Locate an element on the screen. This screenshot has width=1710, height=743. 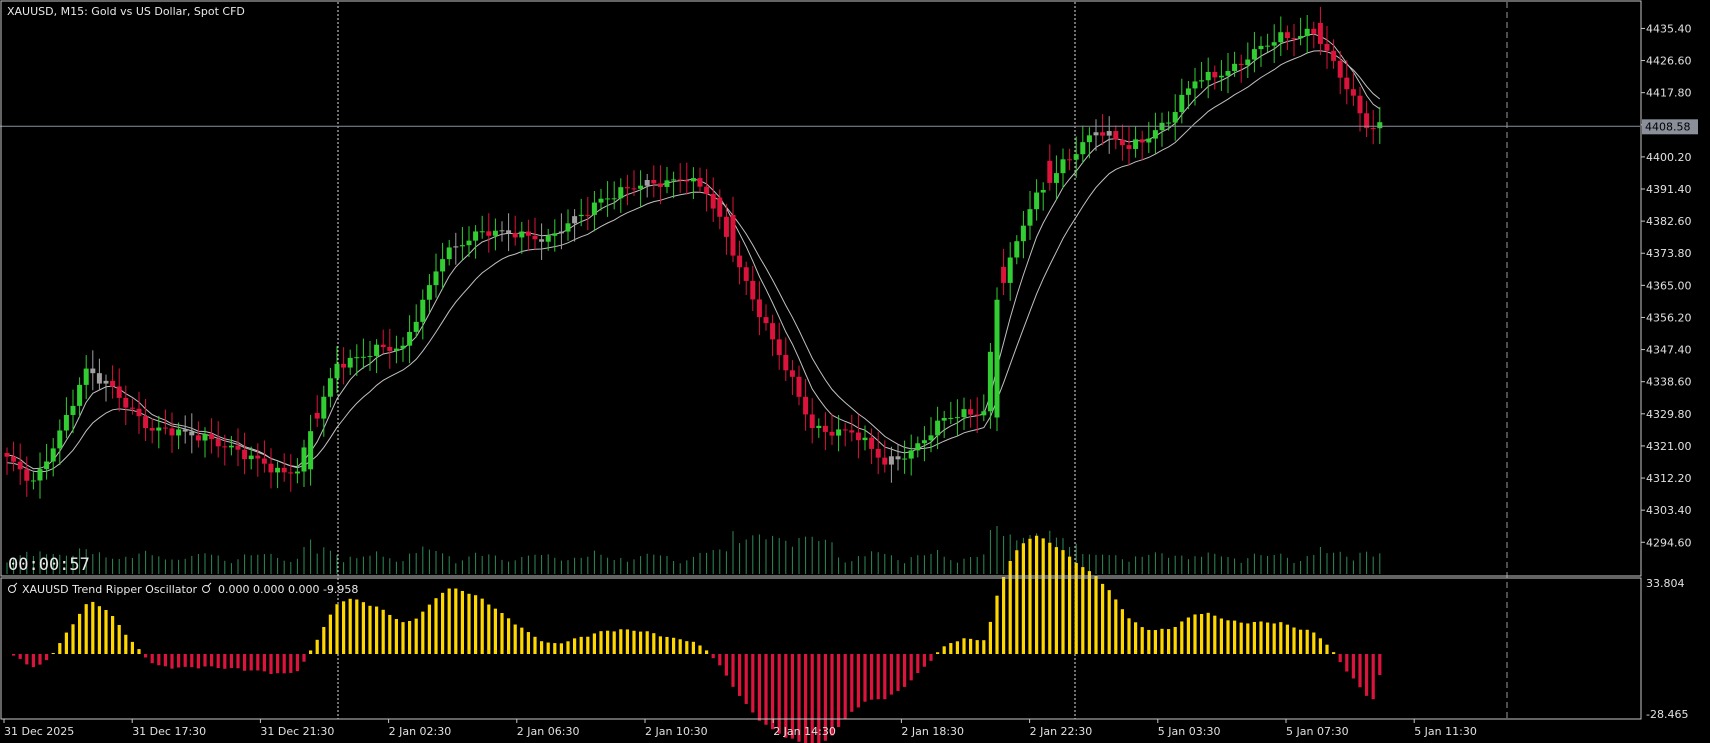
time-tick-label: 5 Jan 07:30 is located at coordinates (1317, 731).